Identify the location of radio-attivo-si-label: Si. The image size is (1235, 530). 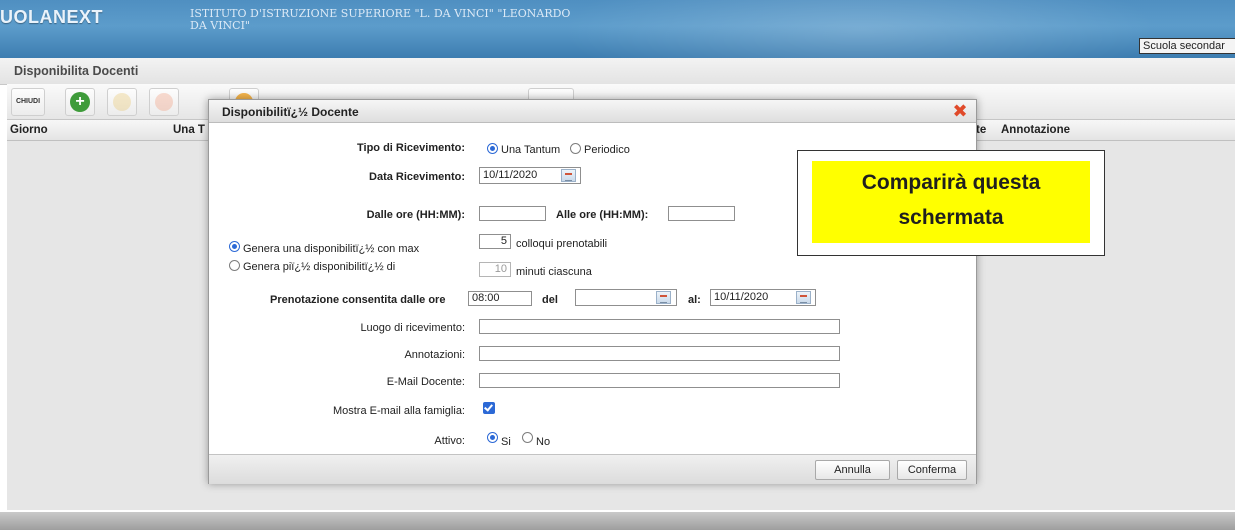
(506, 442).